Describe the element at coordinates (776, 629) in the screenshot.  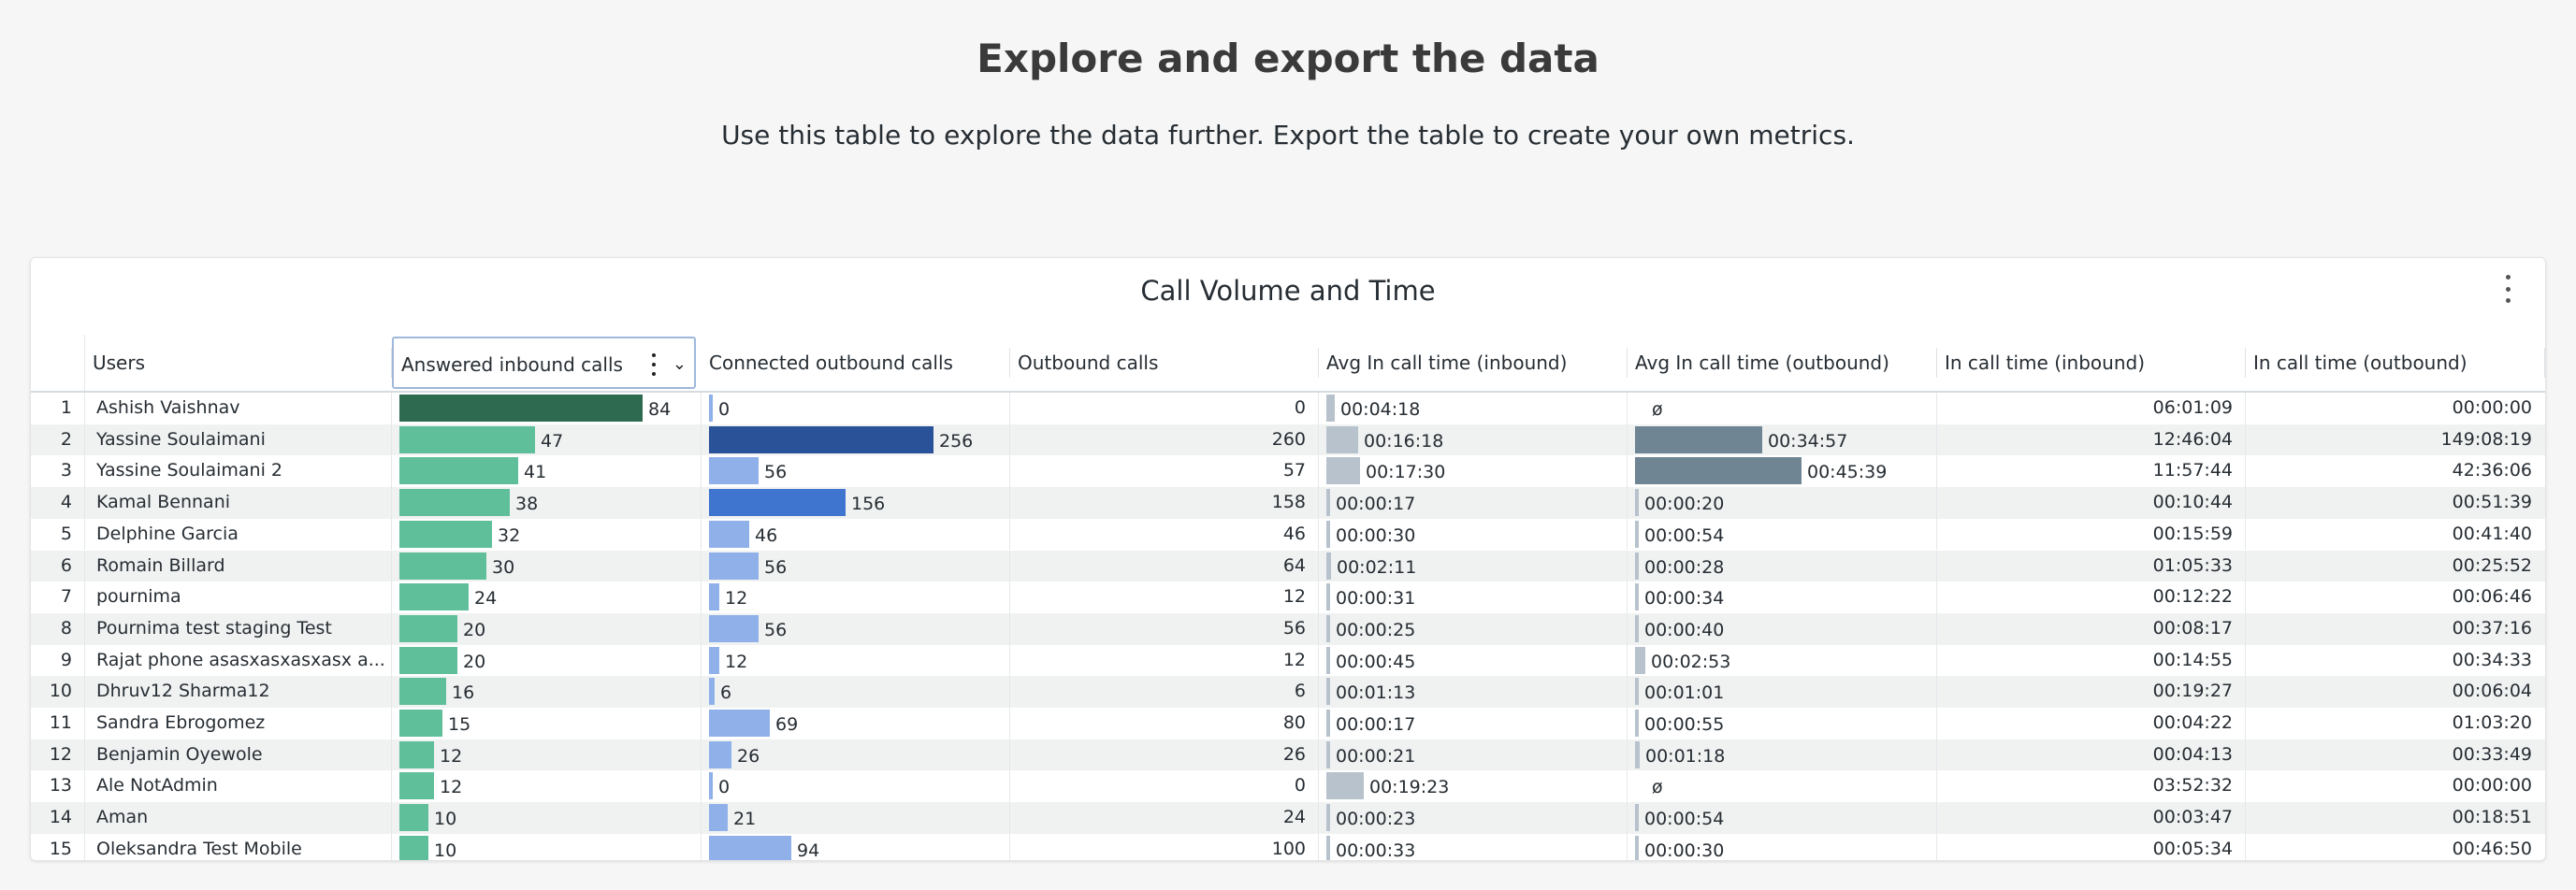
I see `bar-value: 56` at that location.